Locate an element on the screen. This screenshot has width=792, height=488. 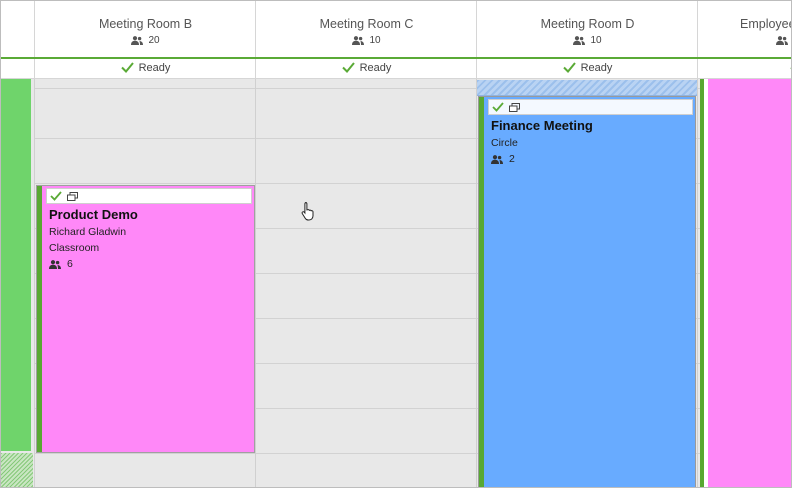
event-person: Richard Gladwin is located at coordinates (88, 232).